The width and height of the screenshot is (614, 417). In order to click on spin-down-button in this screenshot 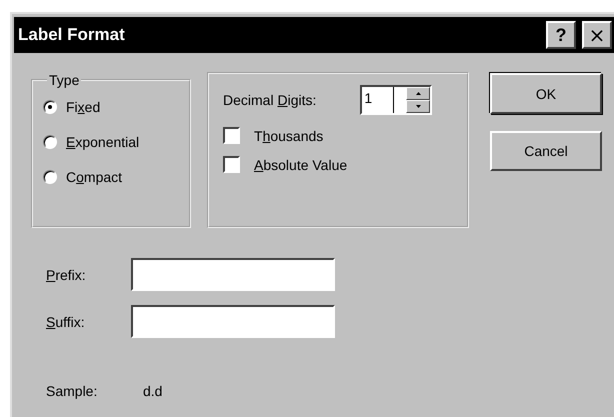, I will do `click(418, 106)`.